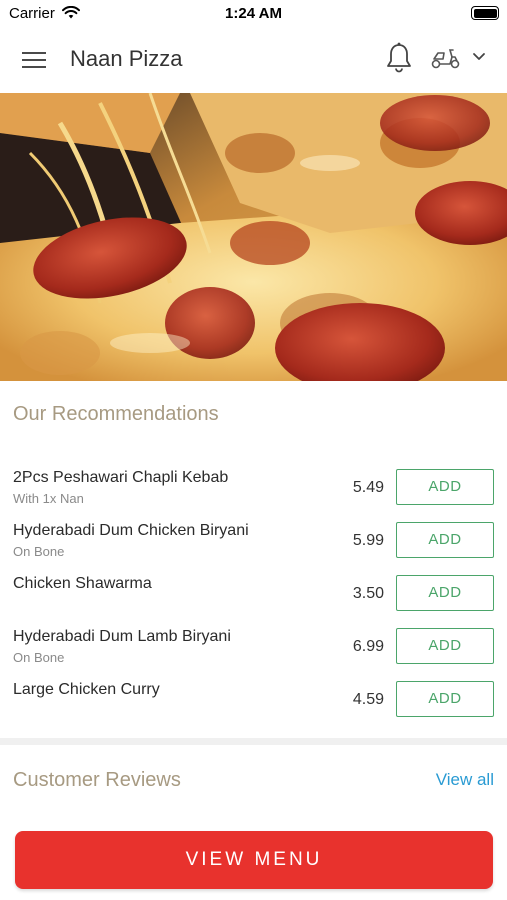  Describe the element at coordinates (122, 636) in the screenshot. I see `item-name: Hyderabadi Dum Lamb Biryani` at that location.